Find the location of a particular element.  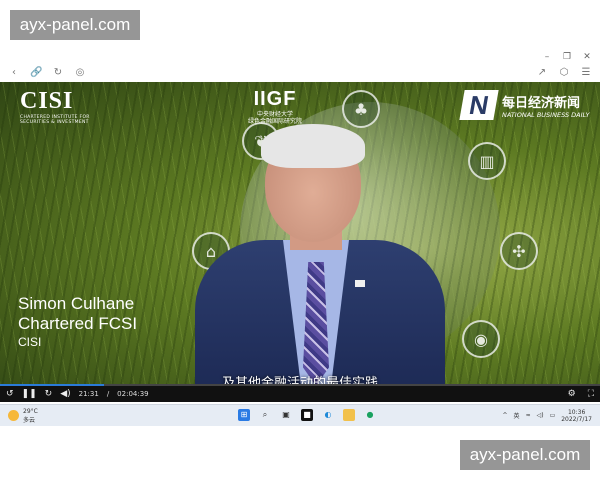

browser-toolbar: ‹ 🔗 ↻ ◎ ↗ ⬡ ☰ is located at coordinates (300, 73).